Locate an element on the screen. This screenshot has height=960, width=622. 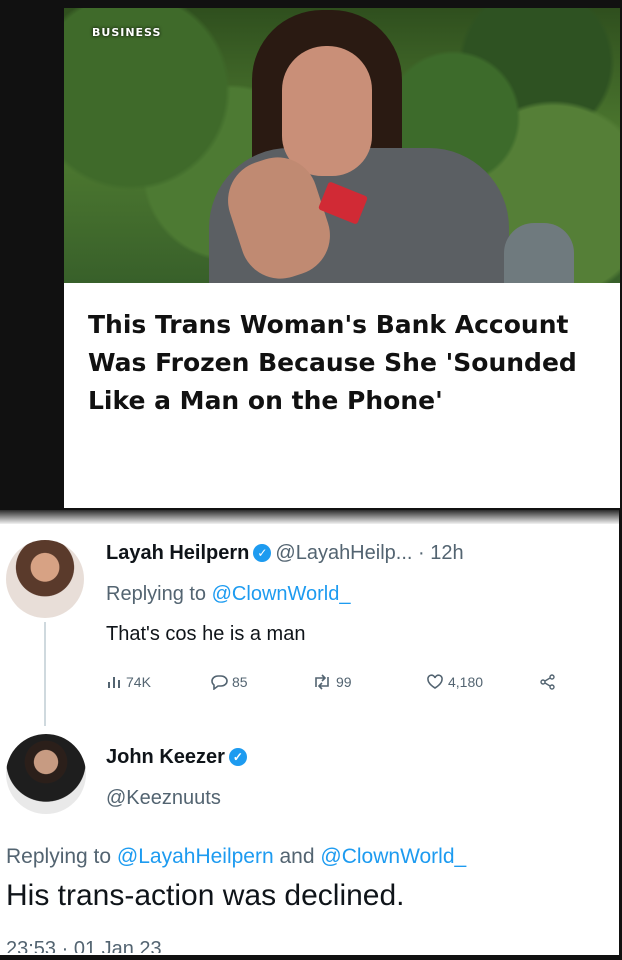
views-button: 74K is located at coordinates (128, 682).